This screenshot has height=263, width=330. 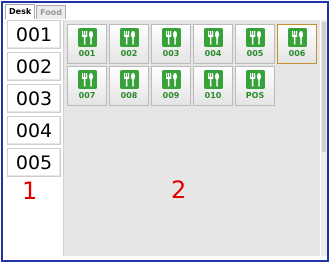 What do you see at coordinates (34, 98) in the screenshot?
I see `area-item-003: 003` at bounding box center [34, 98].